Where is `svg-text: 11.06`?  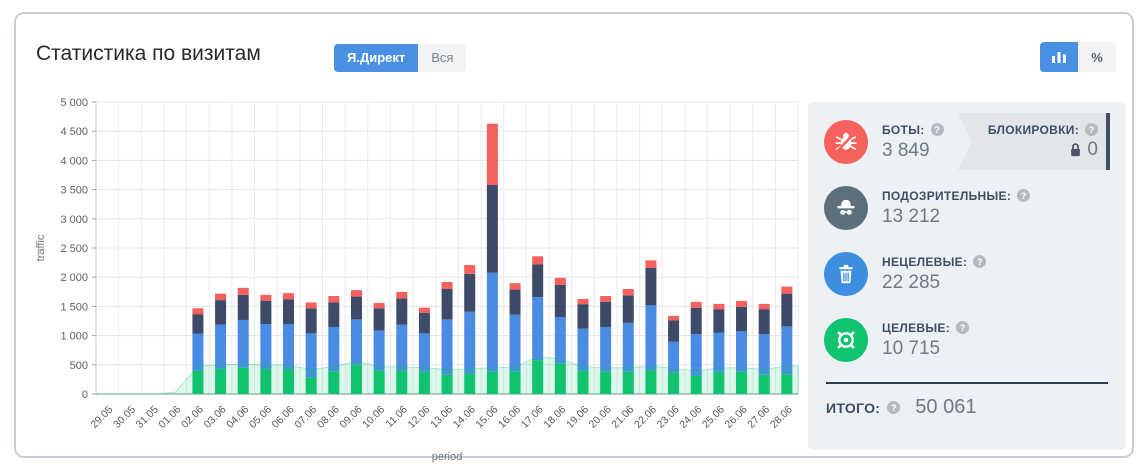
svg-text: 11.06 is located at coordinates (396, 417).